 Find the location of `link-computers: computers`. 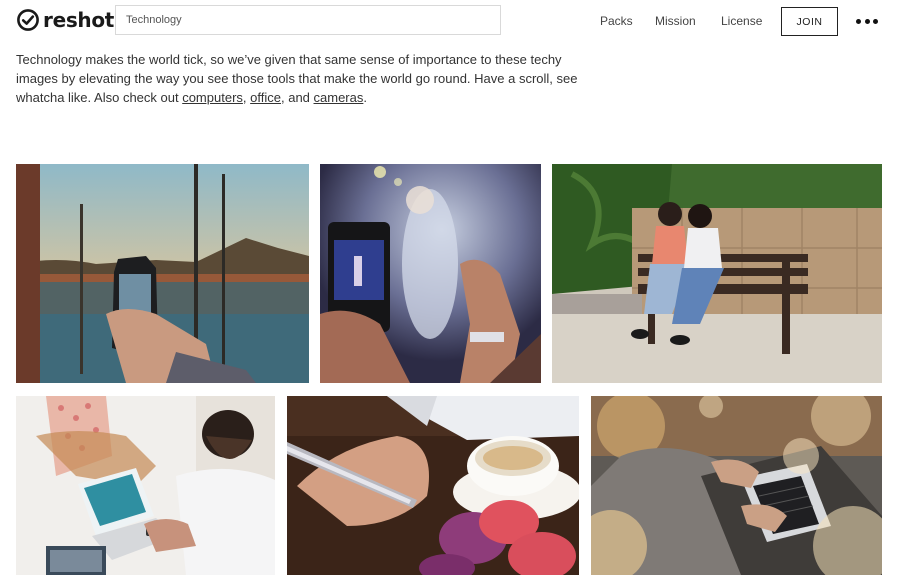

link-computers: computers is located at coordinates (212, 97).